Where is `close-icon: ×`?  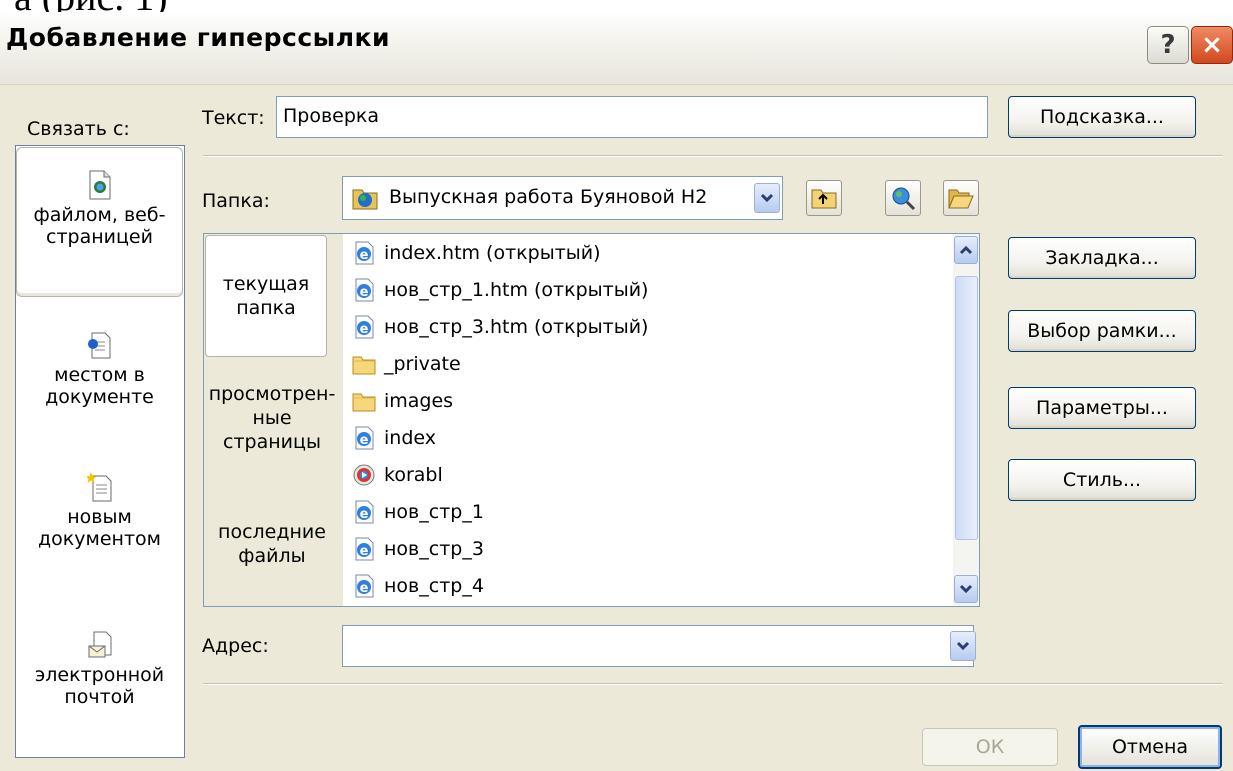
close-icon: × is located at coordinates (1212, 45).